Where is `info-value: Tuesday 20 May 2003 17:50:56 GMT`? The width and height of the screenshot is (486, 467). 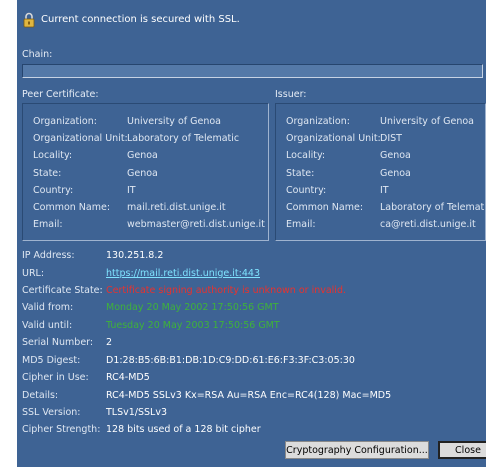
info-value: Tuesday 20 May 2003 17:50:56 GMT is located at coordinates (193, 325).